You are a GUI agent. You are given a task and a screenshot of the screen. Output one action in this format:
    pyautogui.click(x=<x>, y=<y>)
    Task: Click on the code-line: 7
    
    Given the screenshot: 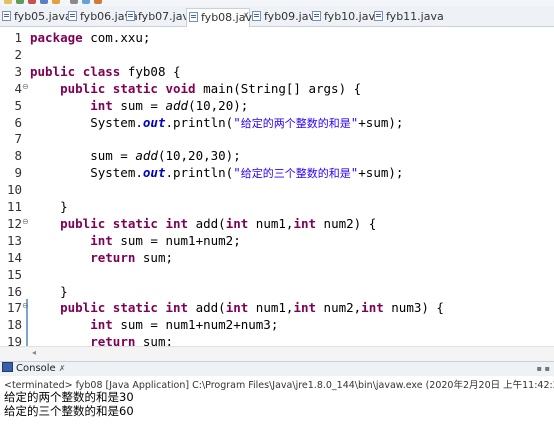 What is the action you would take?
    pyautogui.click(x=277, y=138)
    